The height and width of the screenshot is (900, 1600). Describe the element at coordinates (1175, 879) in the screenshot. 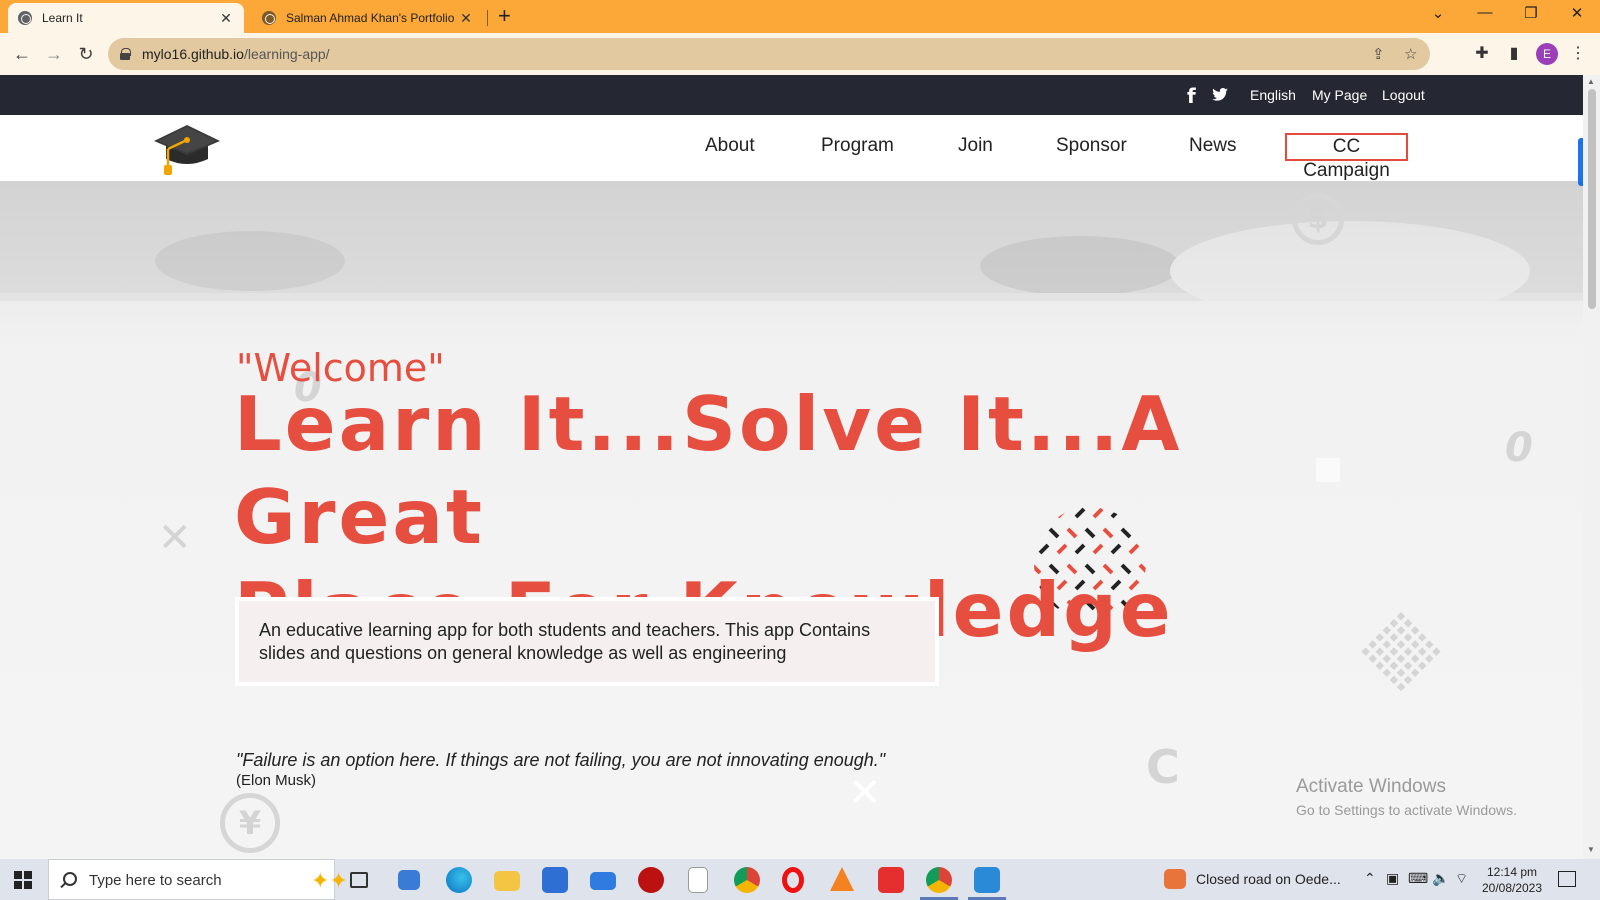

I see `traffic-car-icon` at that location.